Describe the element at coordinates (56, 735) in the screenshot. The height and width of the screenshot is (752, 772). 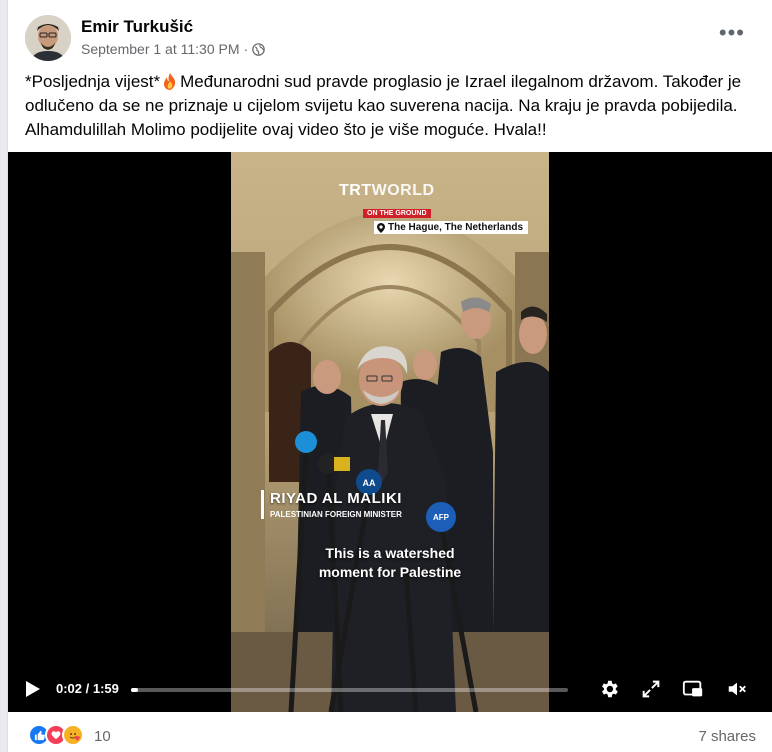
I see `reaction-summary` at that location.